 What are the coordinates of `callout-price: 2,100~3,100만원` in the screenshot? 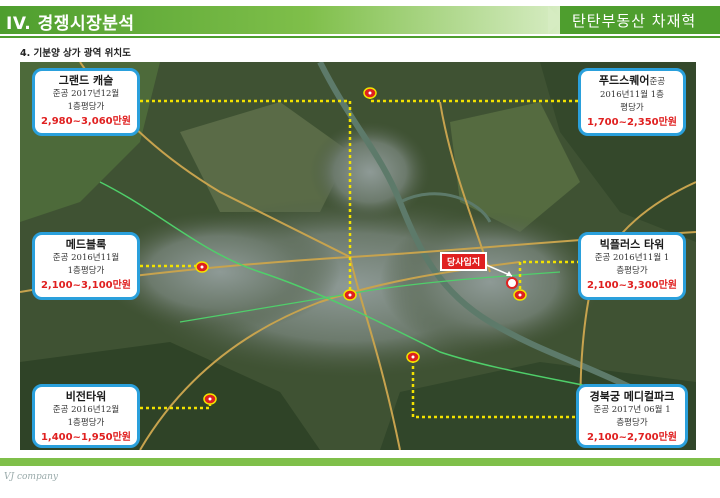 It's located at (86, 285).